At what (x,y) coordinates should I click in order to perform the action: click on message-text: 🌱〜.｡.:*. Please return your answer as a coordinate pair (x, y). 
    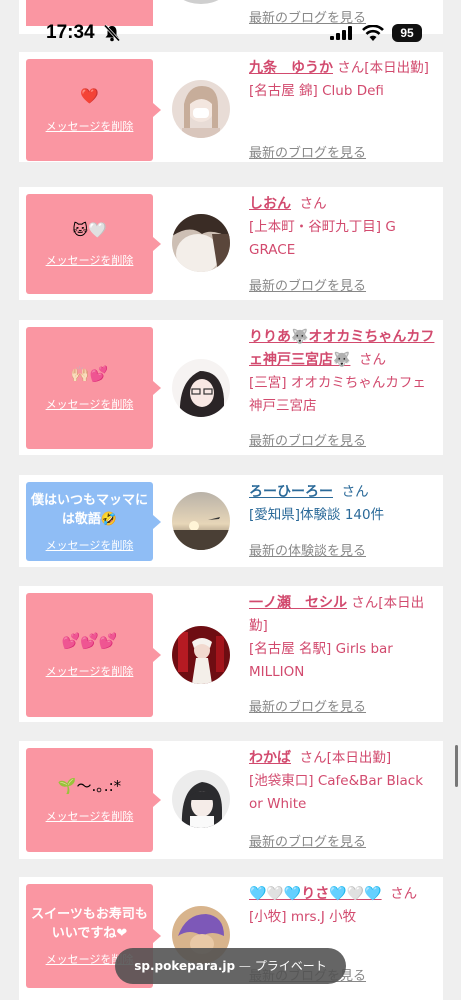
    Looking at the image, I should click on (89, 786).